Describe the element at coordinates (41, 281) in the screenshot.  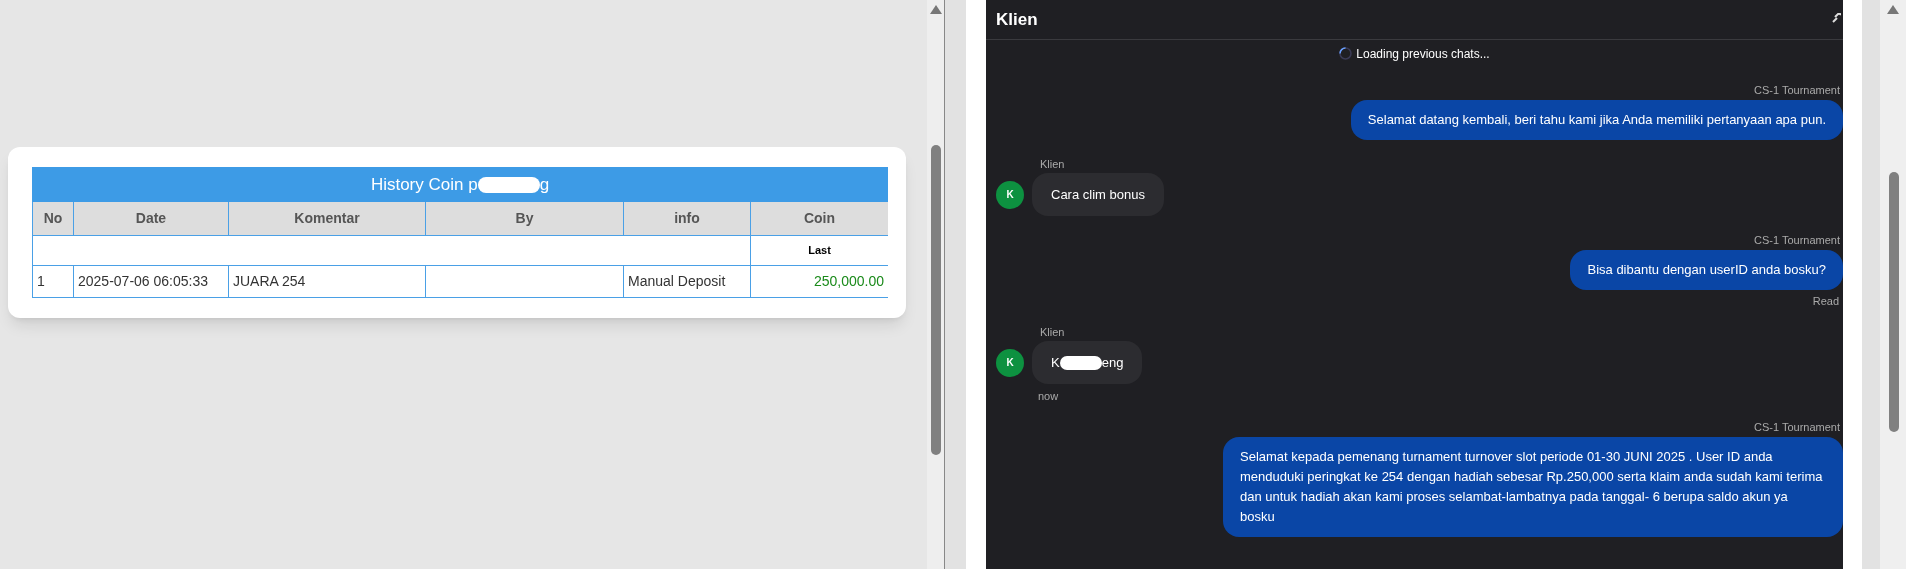
I see `table-cell-text: 1` at that location.